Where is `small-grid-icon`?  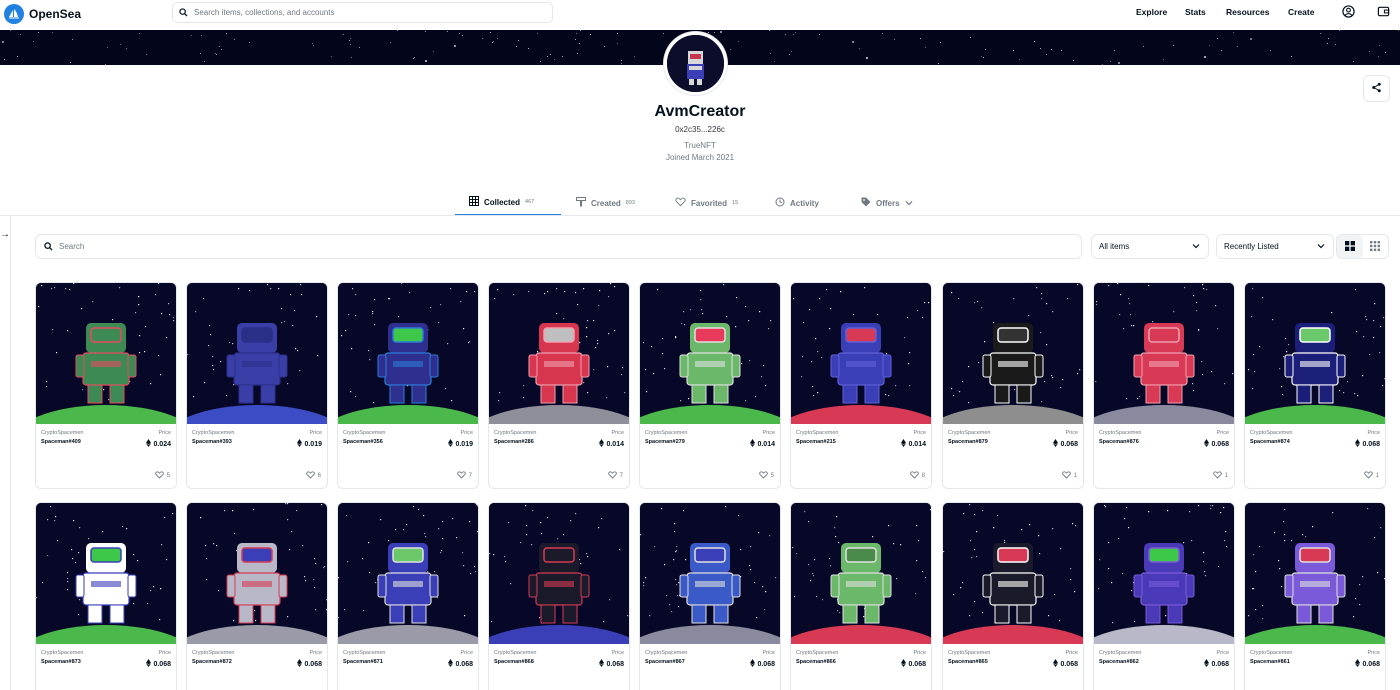 small-grid-icon is located at coordinates (1375, 247).